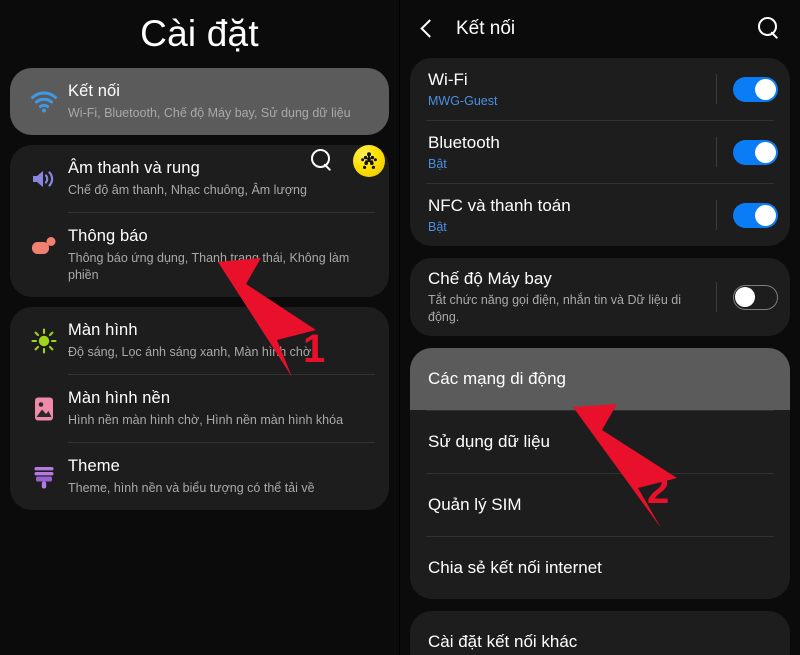 Image resolution: width=800 pixels, height=655 pixels. What do you see at coordinates (119, 398) in the screenshot?
I see `settings-row-title: Màn hình nền` at bounding box center [119, 398].